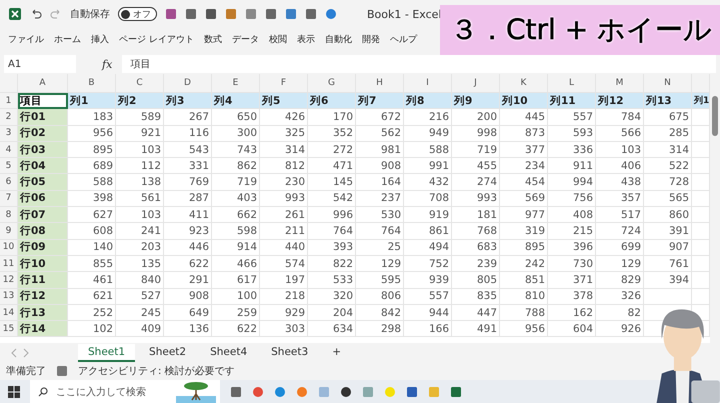  Describe the element at coordinates (9, 231) in the screenshot. I see `row-header: 9` at that location.